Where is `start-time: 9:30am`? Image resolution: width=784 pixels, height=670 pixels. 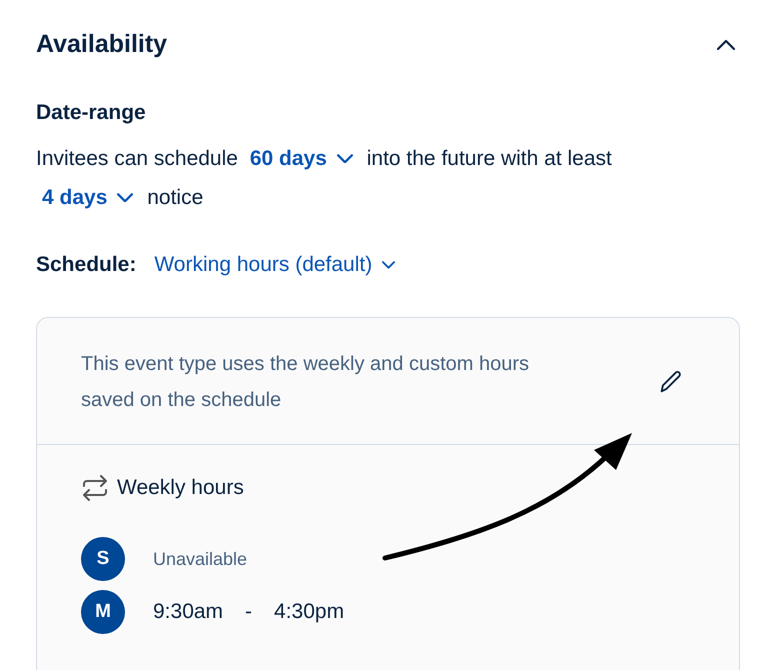 start-time: 9:30am is located at coordinates (188, 612).